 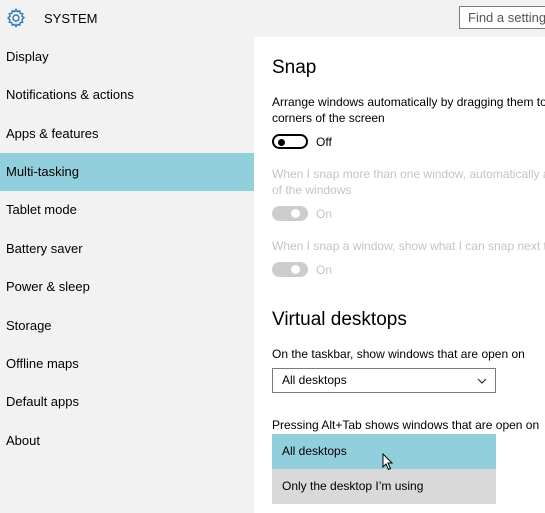 I want to click on snap-show-next-toggle, so click(x=290, y=269).